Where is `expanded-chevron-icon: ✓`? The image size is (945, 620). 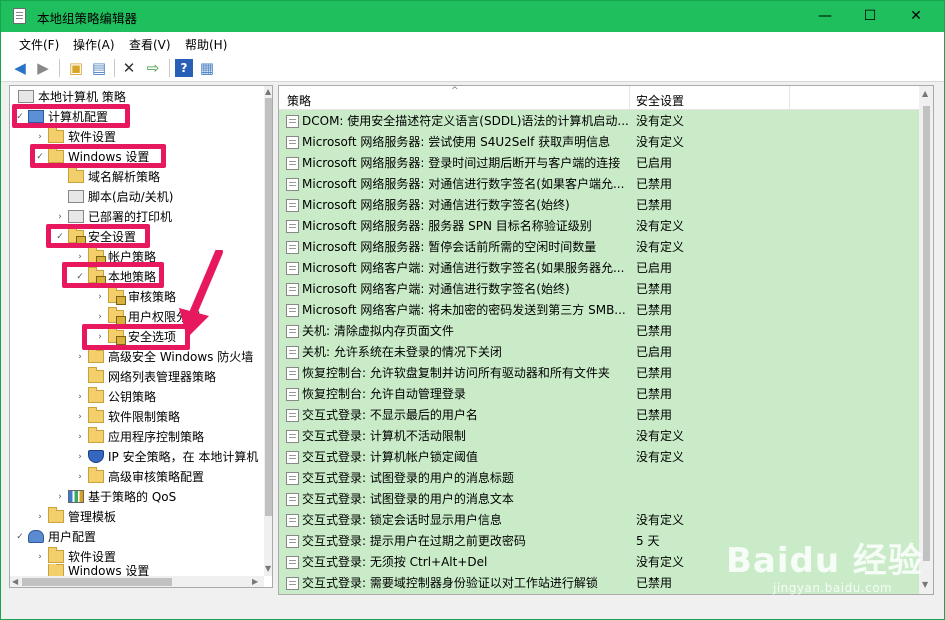 expanded-chevron-icon: ✓ is located at coordinates (20, 537).